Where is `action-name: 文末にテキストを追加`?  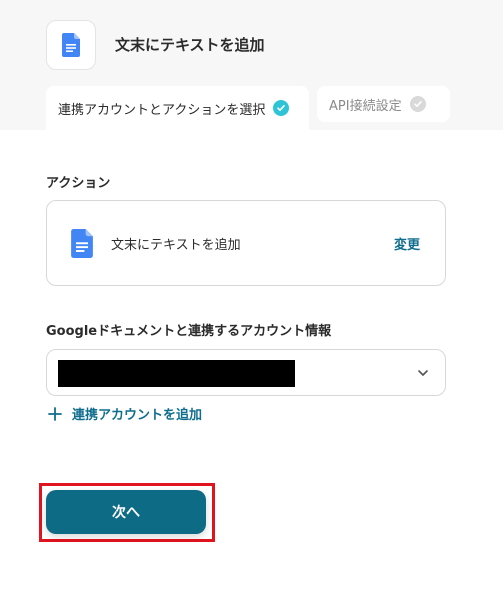 action-name: 文末にテキストを追加 is located at coordinates (176, 245).